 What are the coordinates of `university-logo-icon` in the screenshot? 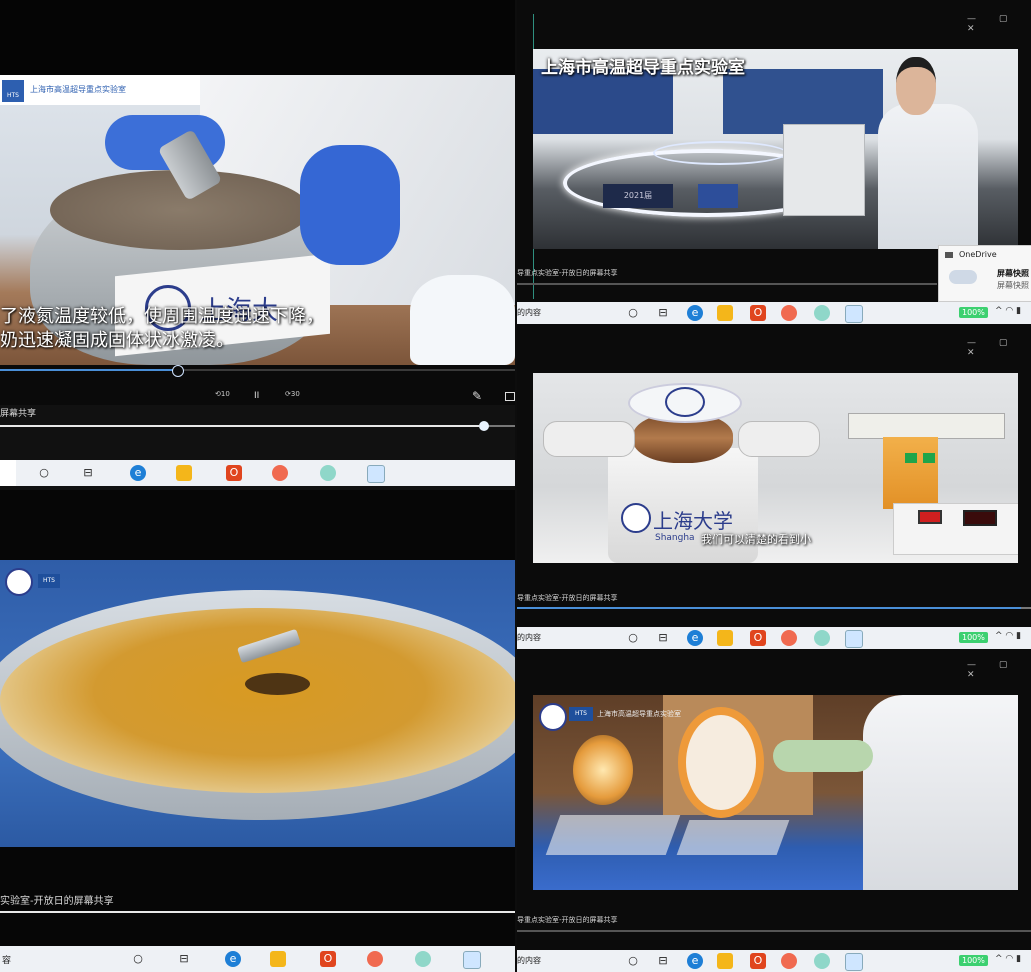 It's located at (636, 518).